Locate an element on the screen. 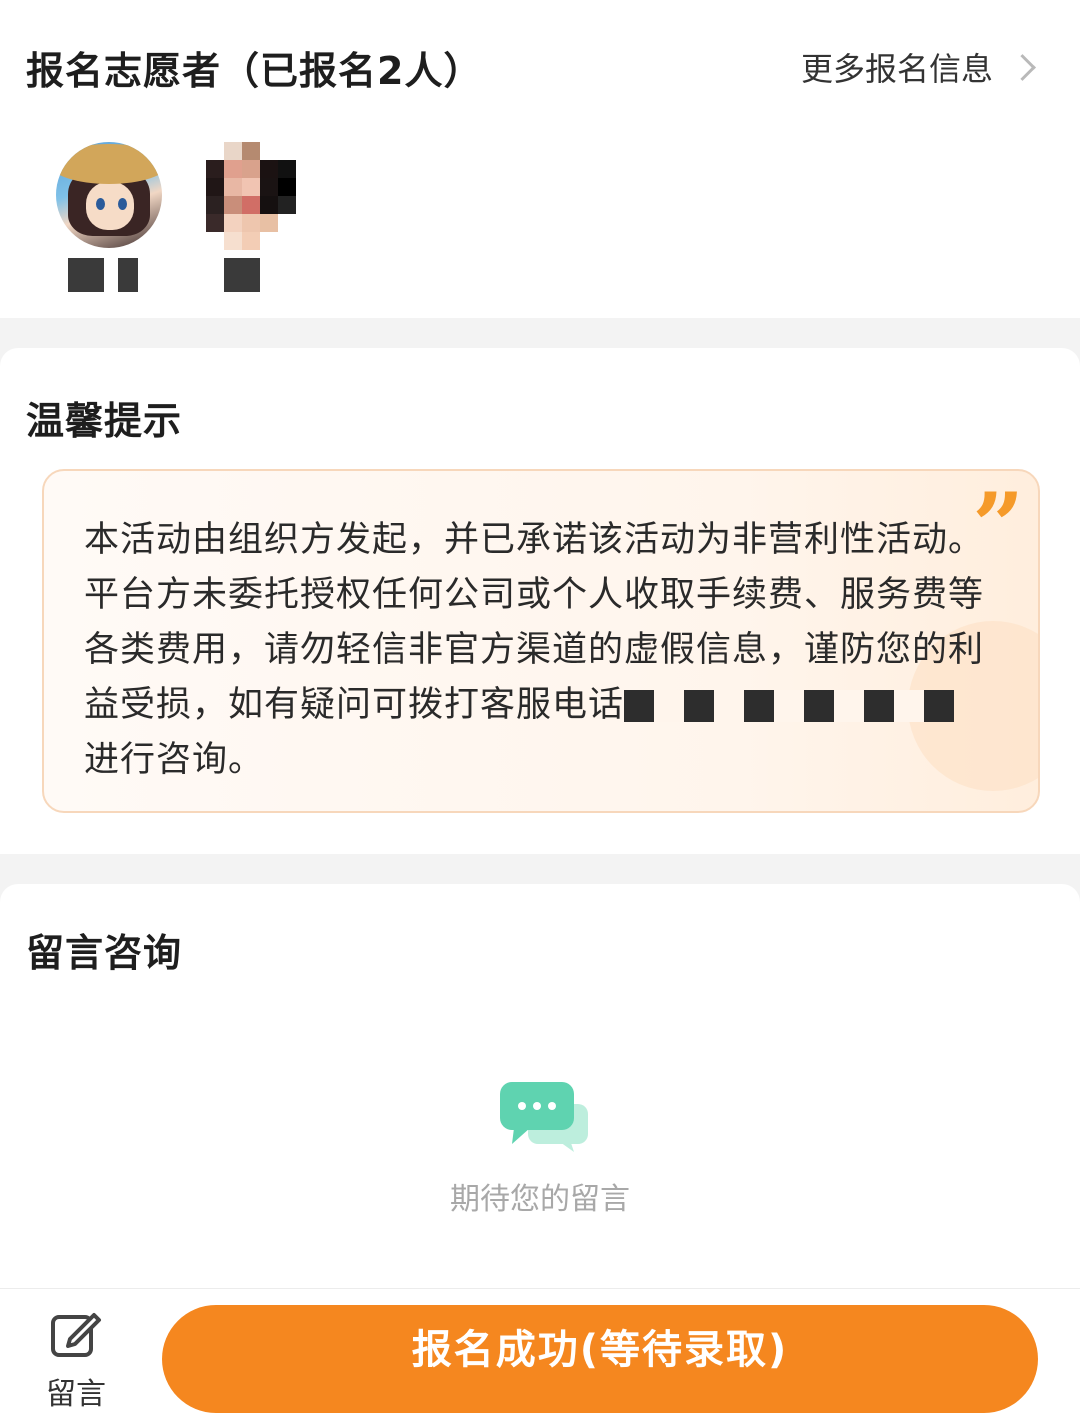 This screenshot has width=1080, height=1427. chevron-right-icon is located at coordinates (1022, 67).